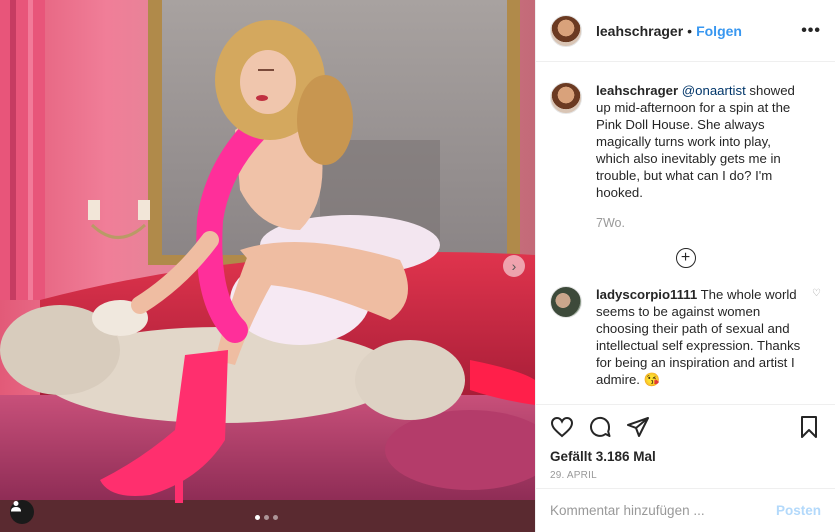 The height and width of the screenshot is (532, 835). What do you see at coordinates (816, 293) in the screenshot?
I see `comment-like-icon: ♡` at bounding box center [816, 293].